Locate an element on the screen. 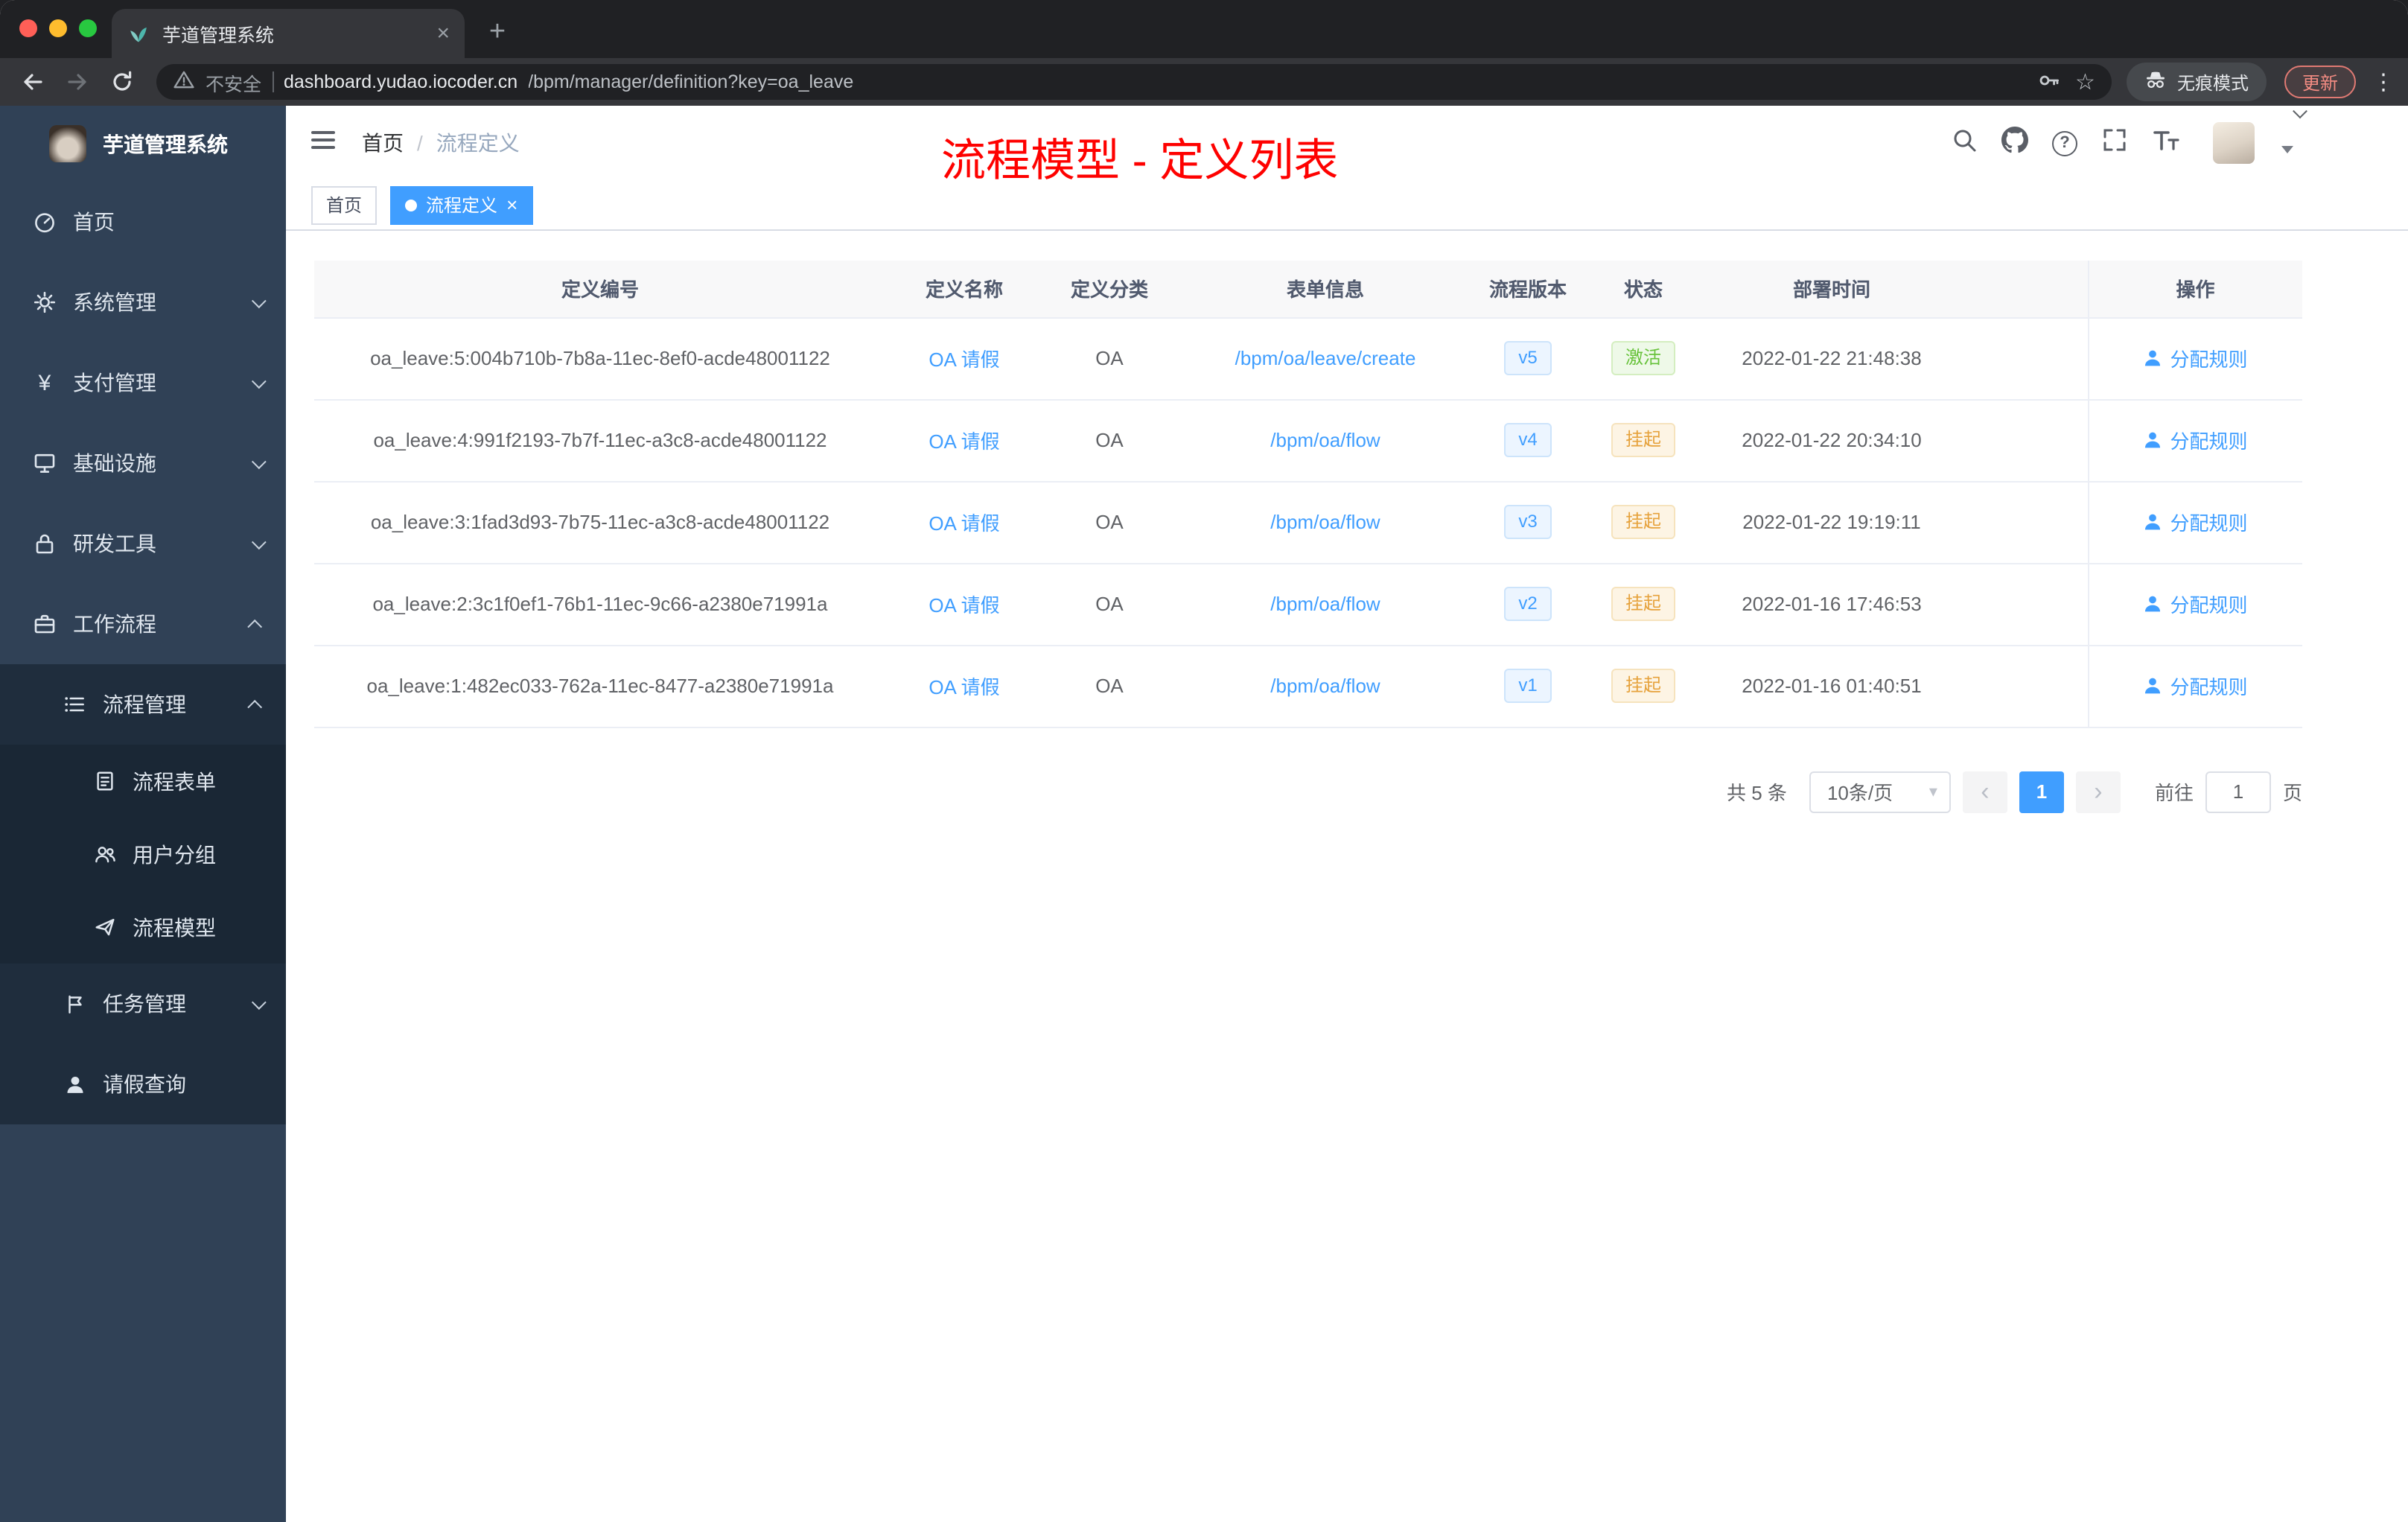  sidebar-item-leave-query: 请假查询 is located at coordinates (143, 1084).